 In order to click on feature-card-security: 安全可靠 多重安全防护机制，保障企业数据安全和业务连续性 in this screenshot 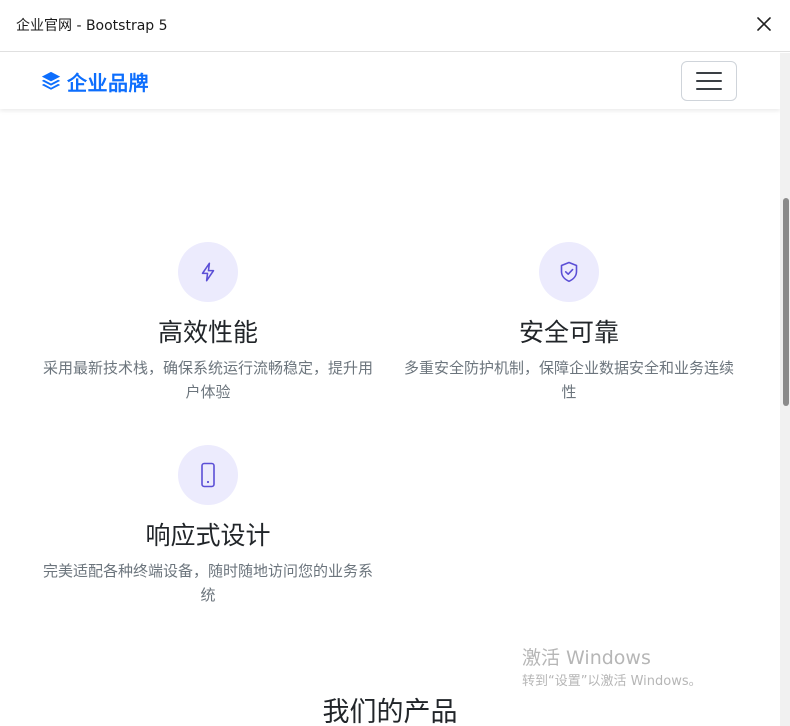, I will do `click(569, 323)`.